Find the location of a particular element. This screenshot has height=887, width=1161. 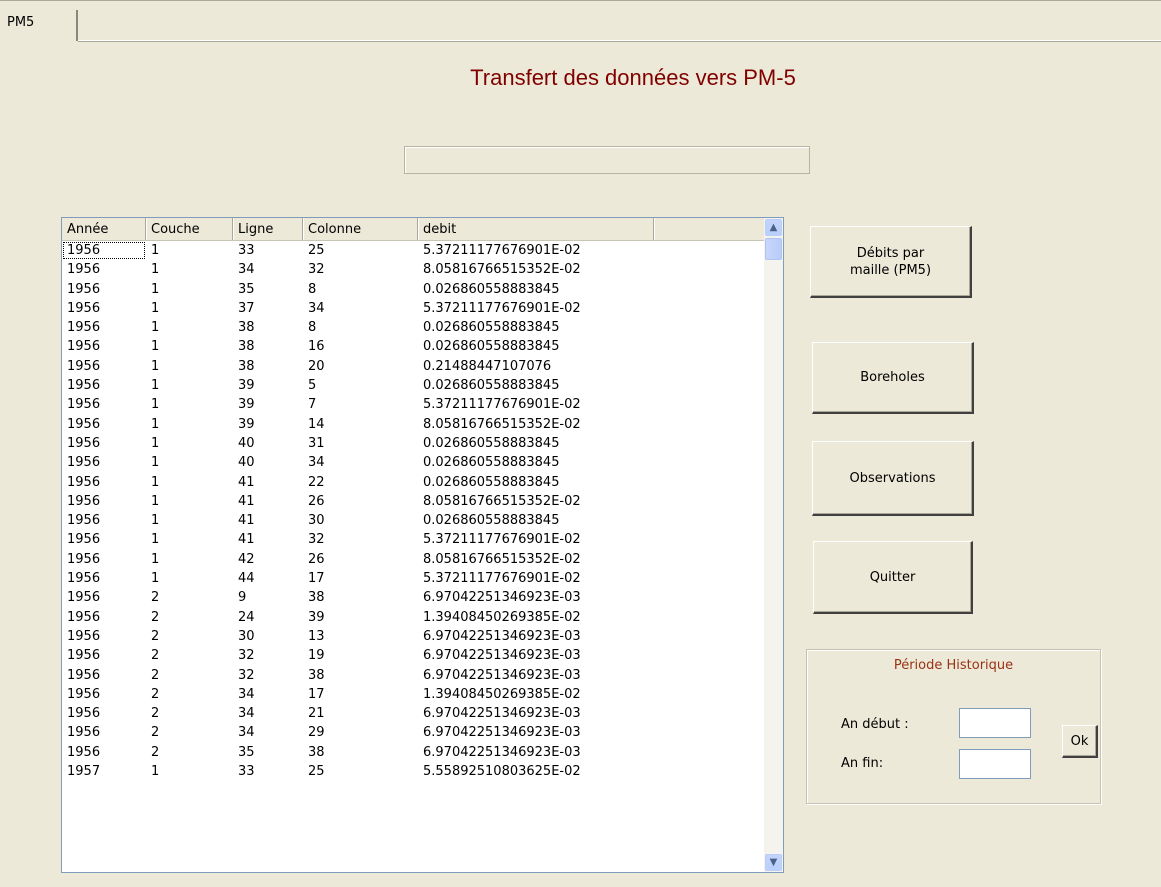

vertical-scrollbar: ▲ ▼ is located at coordinates (773, 545).